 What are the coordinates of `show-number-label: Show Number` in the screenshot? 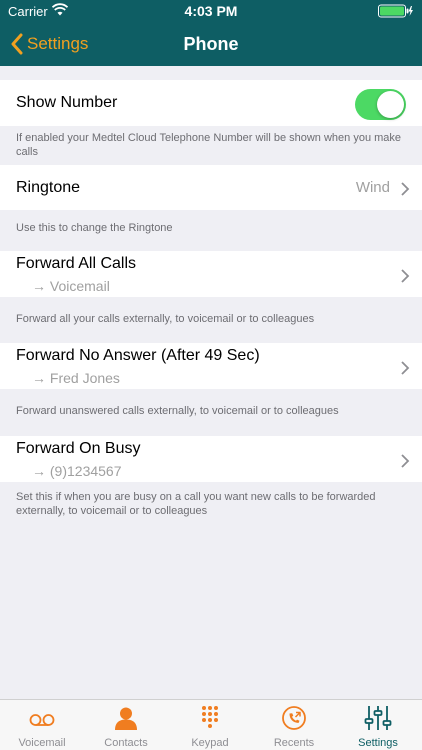 It's located at (67, 102).